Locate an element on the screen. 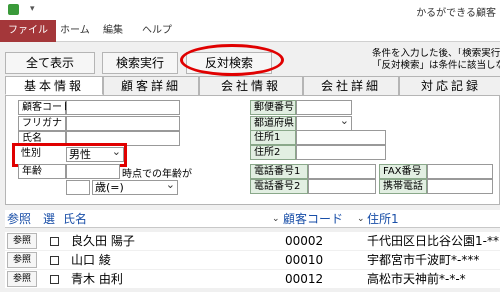  row-name: 青木 由利 is located at coordinates (97, 279).